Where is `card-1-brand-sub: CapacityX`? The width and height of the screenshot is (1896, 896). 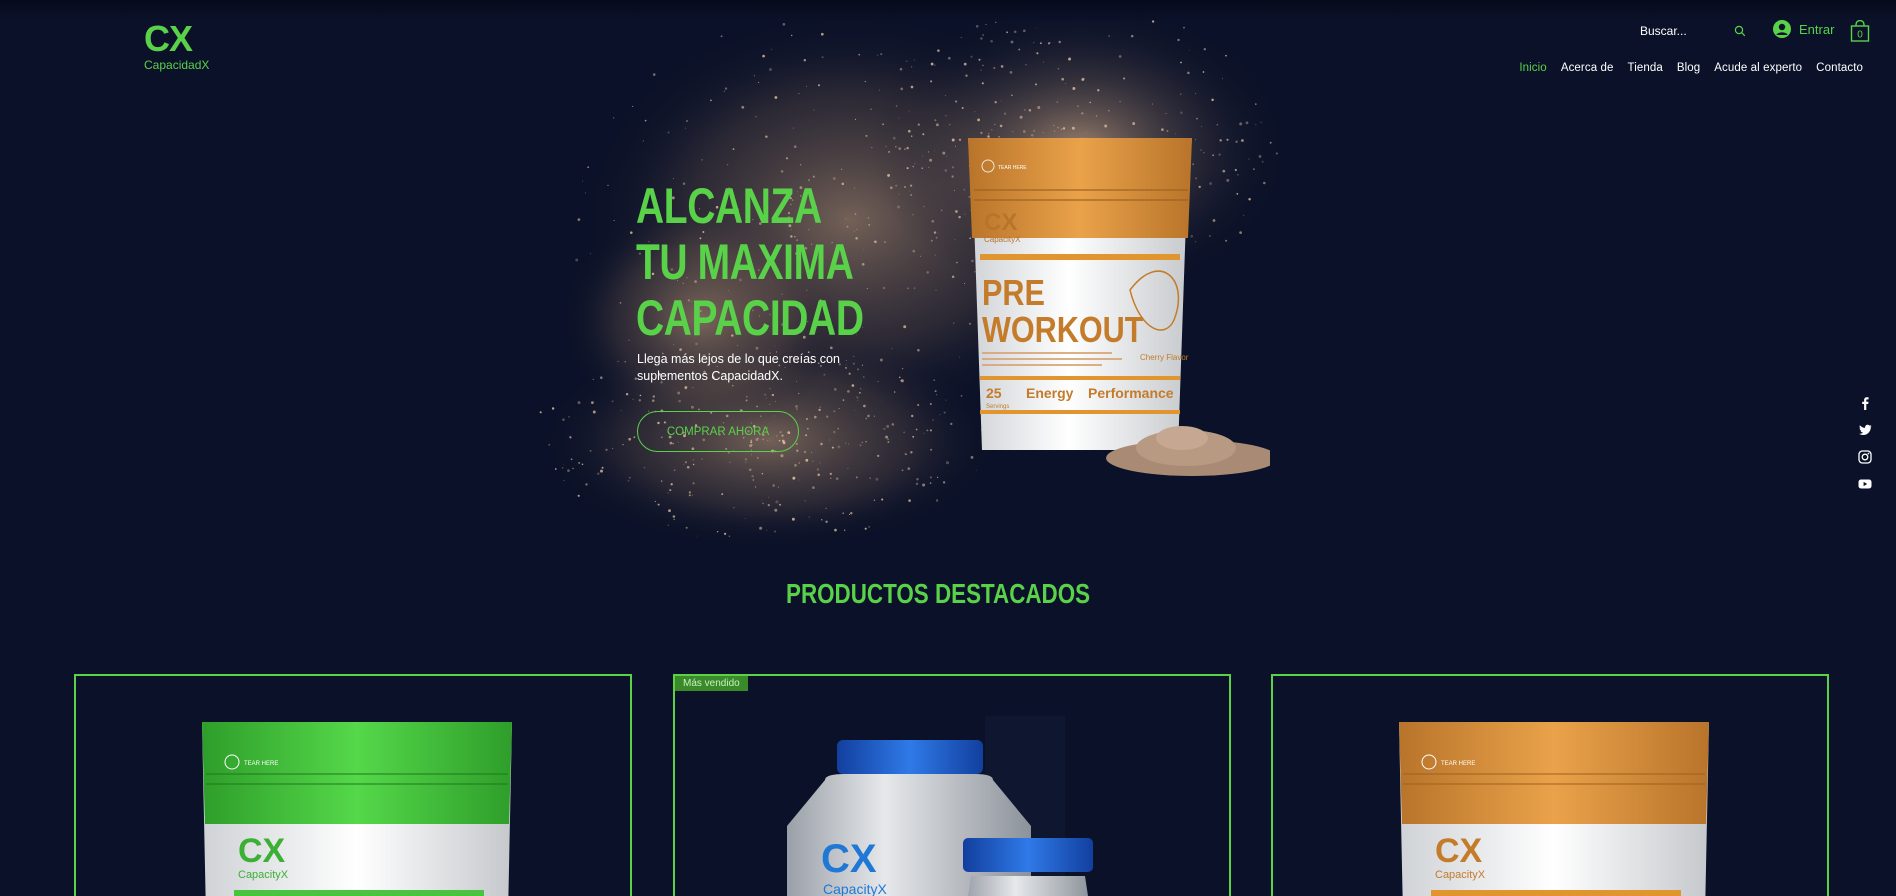
card-1-brand-sub: CapacityX is located at coordinates (263, 875).